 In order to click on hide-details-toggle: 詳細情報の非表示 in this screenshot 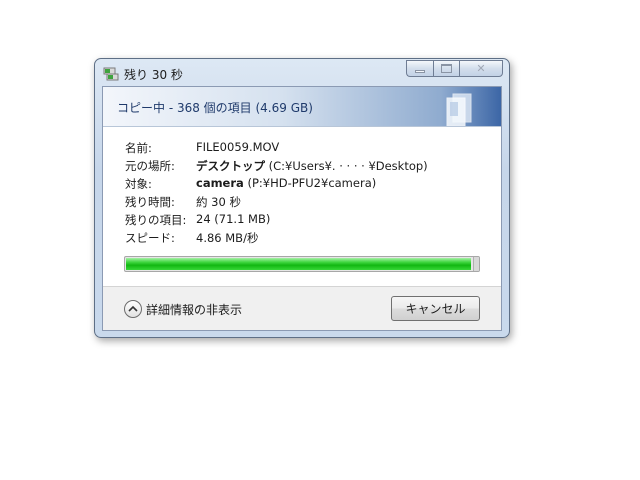, I will do `click(183, 309)`.